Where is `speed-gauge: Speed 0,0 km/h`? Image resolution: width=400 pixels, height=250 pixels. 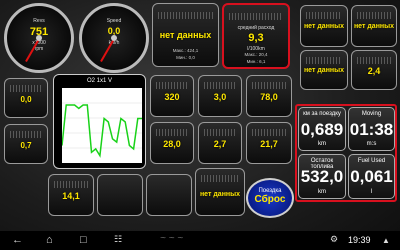
speed-gauge: Speed 0,0 km/h is located at coordinates (114, 38).